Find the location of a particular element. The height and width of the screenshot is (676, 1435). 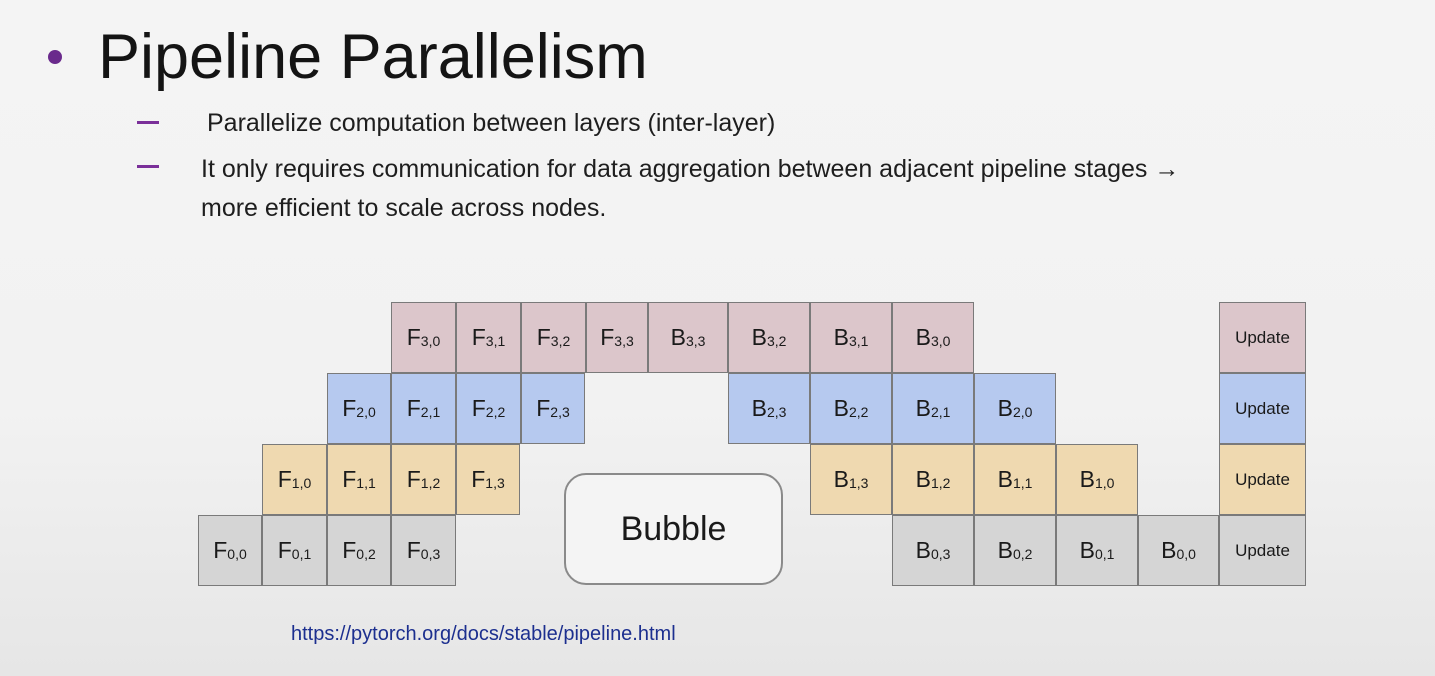

update-cell-gpu-2: Update is located at coordinates (1262, 408).